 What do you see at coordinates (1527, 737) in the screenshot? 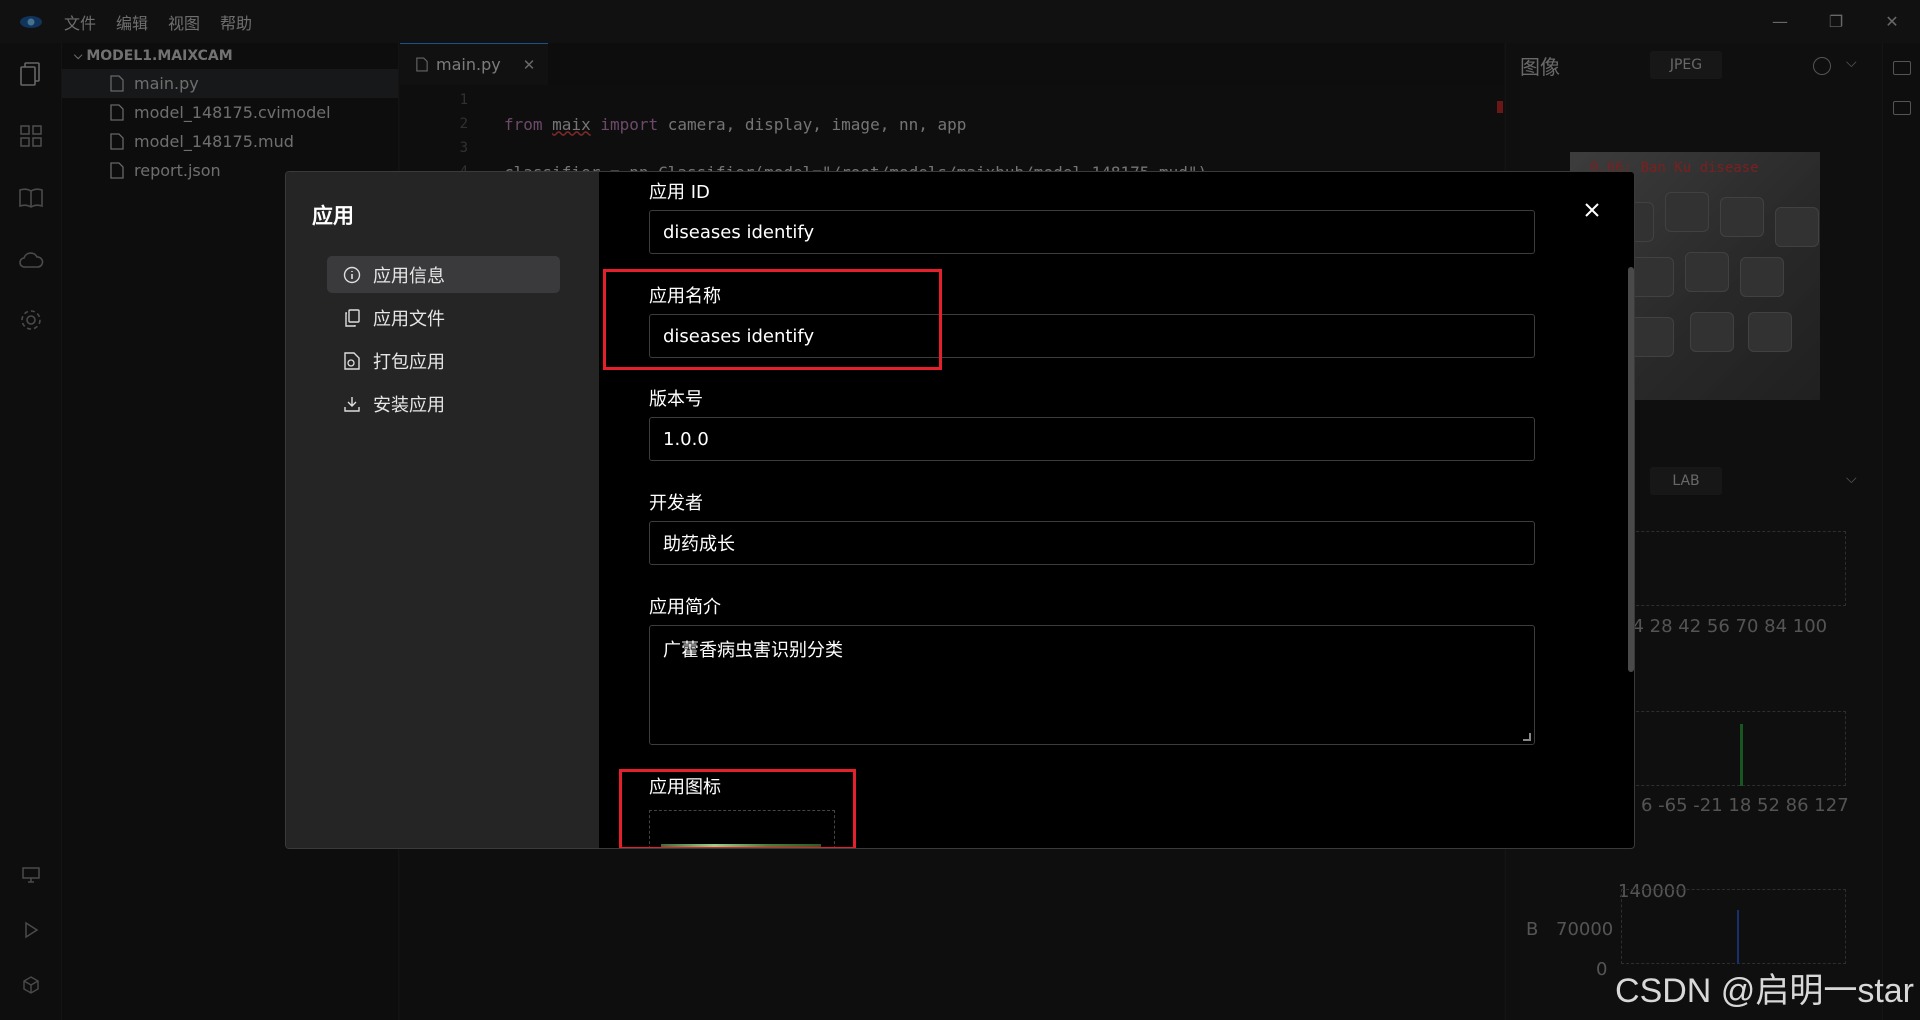
I see `resize-handle` at bounding box center [1527, 737].